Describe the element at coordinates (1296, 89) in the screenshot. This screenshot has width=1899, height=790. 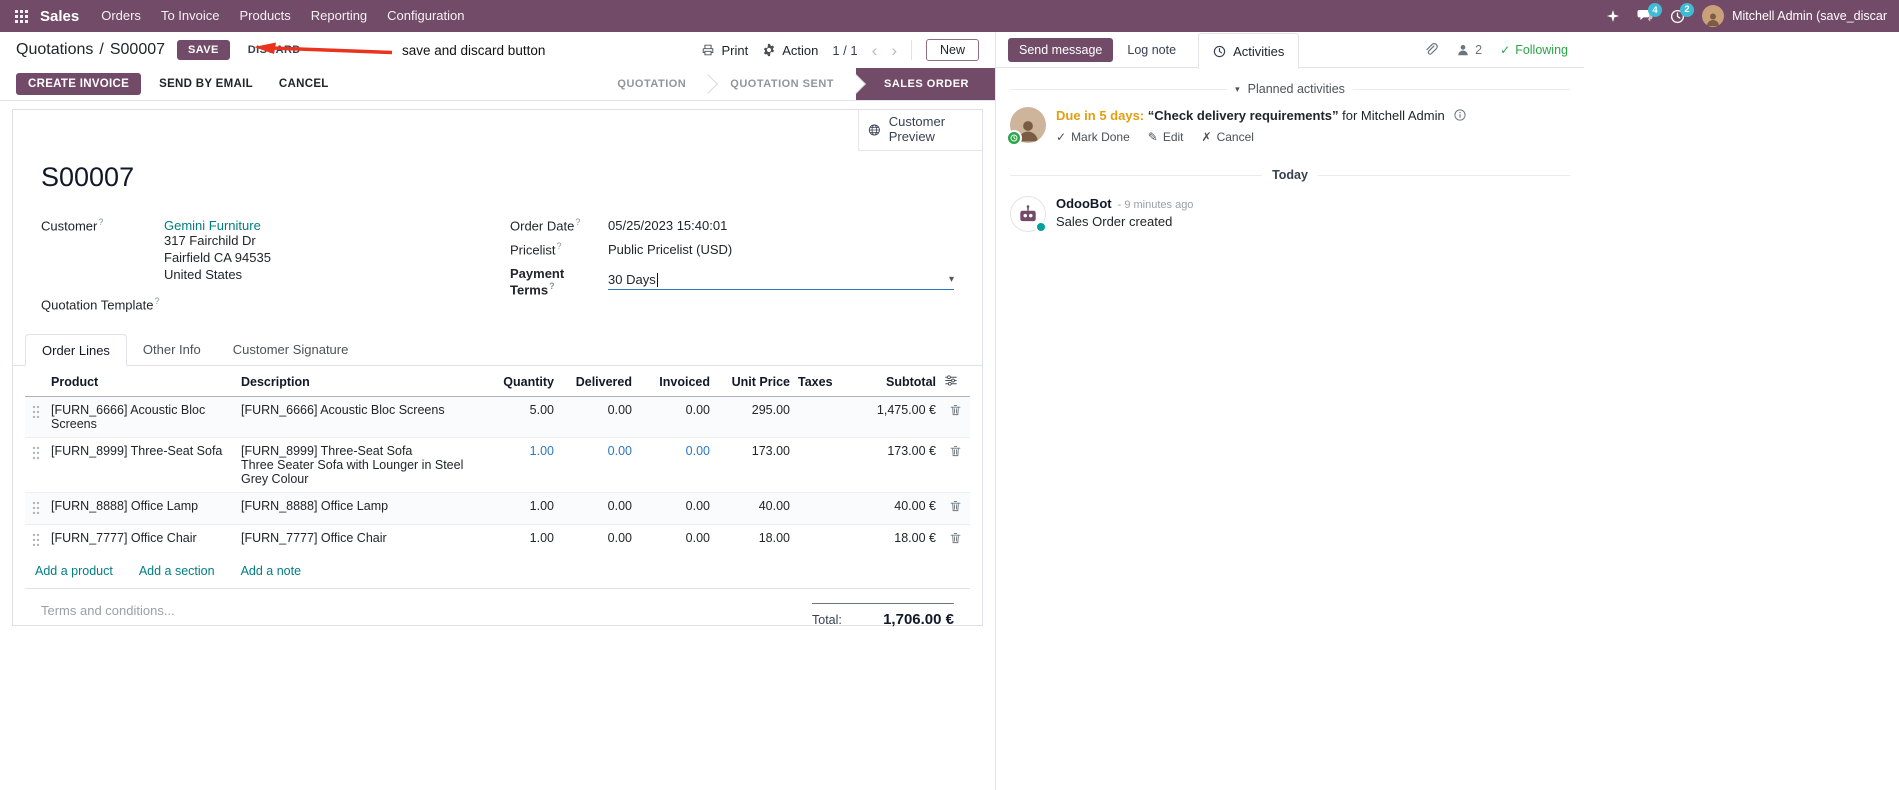
I see `planned-activities-label: Planned activities` at that location.